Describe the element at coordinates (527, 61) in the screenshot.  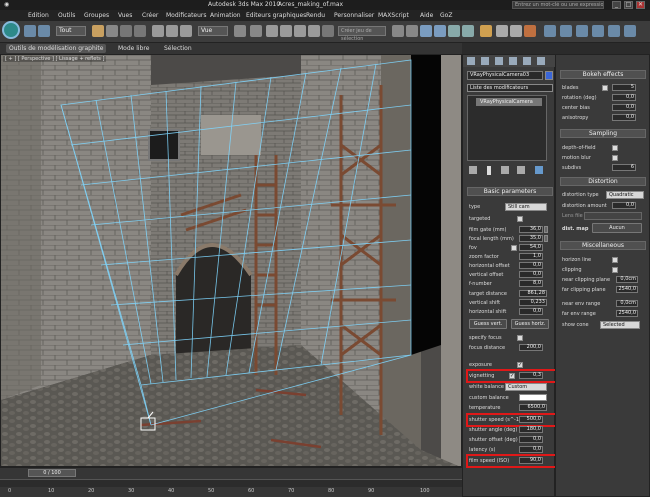
I see `display-tab-icon` at that location.